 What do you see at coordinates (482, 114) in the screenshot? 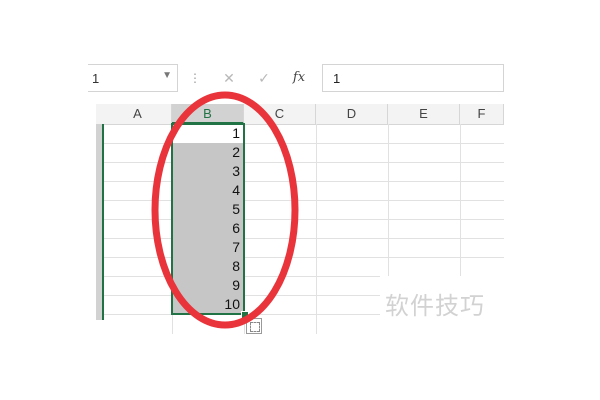
I see `column-header-f: F` at bounding box center [482, 114].